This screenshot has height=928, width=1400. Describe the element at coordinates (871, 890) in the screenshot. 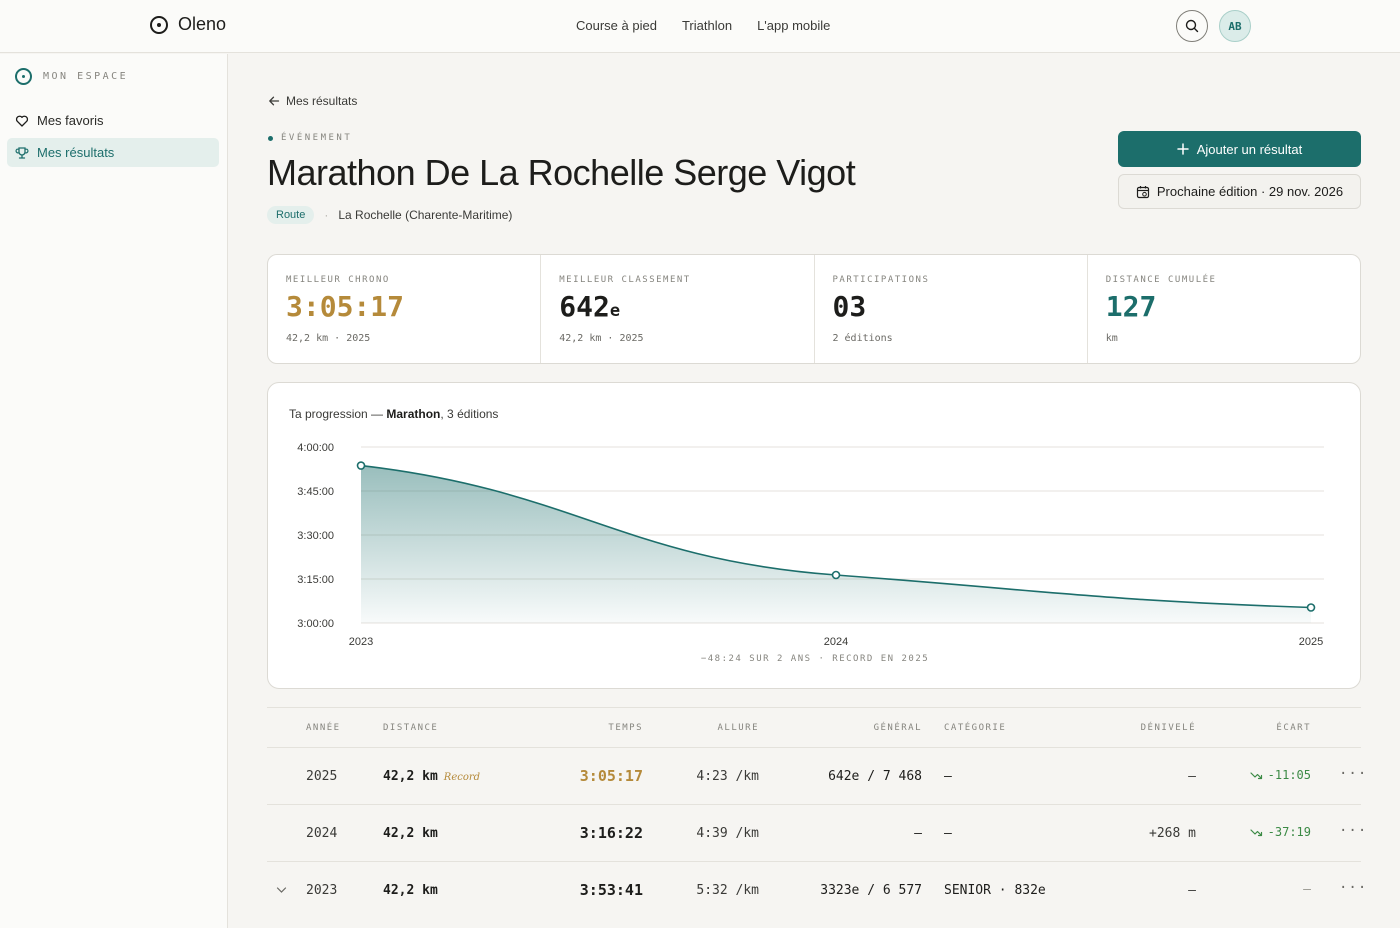

I see `cell-overall: 3323e / 6 577` at that location.